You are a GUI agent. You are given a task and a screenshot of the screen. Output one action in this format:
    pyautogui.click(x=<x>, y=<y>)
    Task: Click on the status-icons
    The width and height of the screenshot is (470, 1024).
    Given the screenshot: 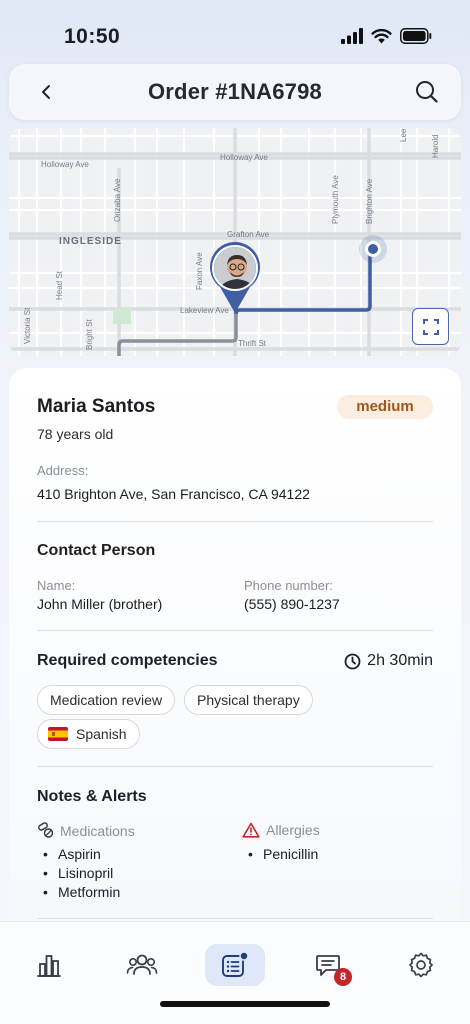 What is the action you would take?
    pyautogui.click(x=386, y=36)
    